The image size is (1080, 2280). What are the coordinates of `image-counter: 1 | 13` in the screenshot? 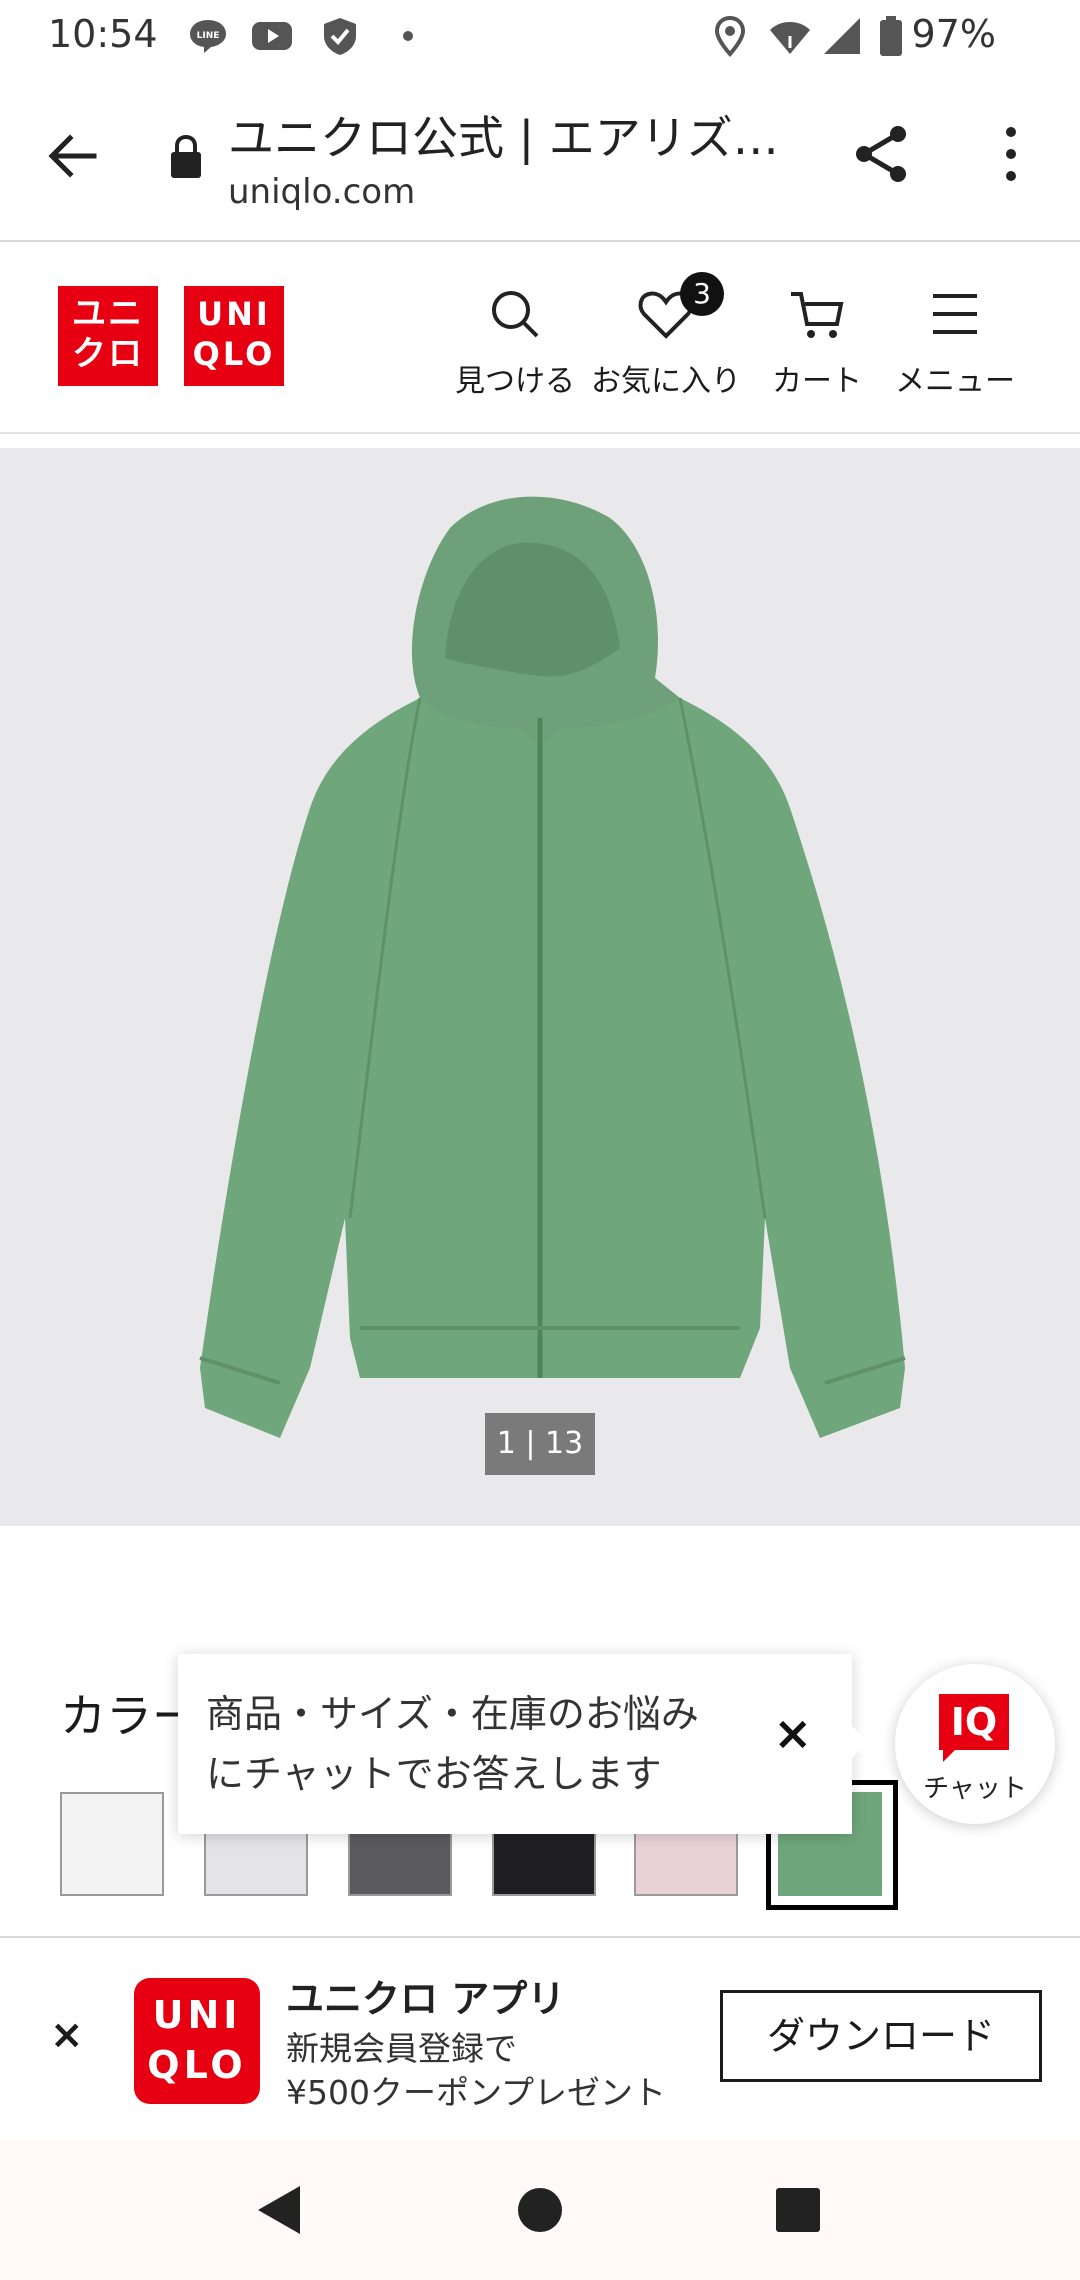 It's located at (540, 1444).